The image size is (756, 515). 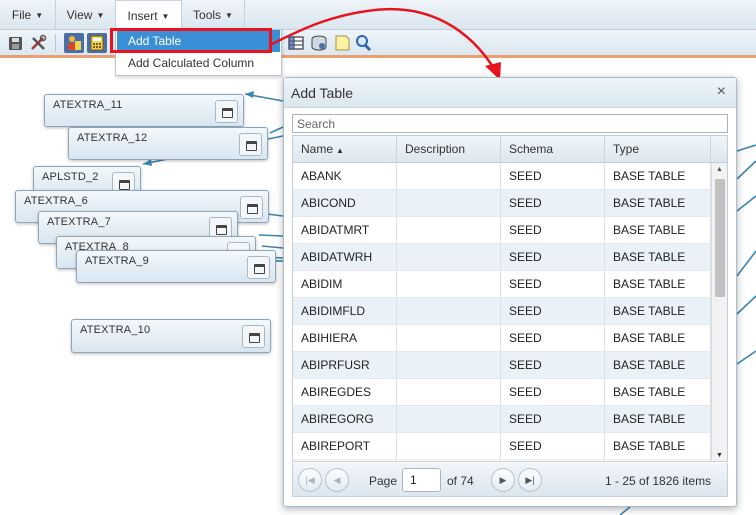 I want to click on table-node-label: ATEXTRA_12, so click(x=112, y=138).